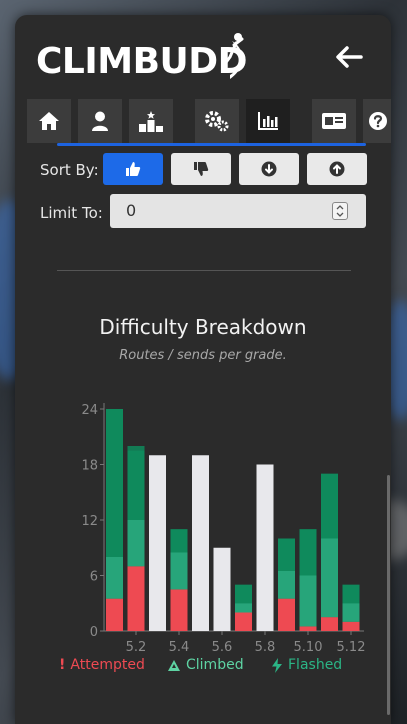 The image size is (407, 724). I want to click on y-tick-label: 24, so click(89, 410).